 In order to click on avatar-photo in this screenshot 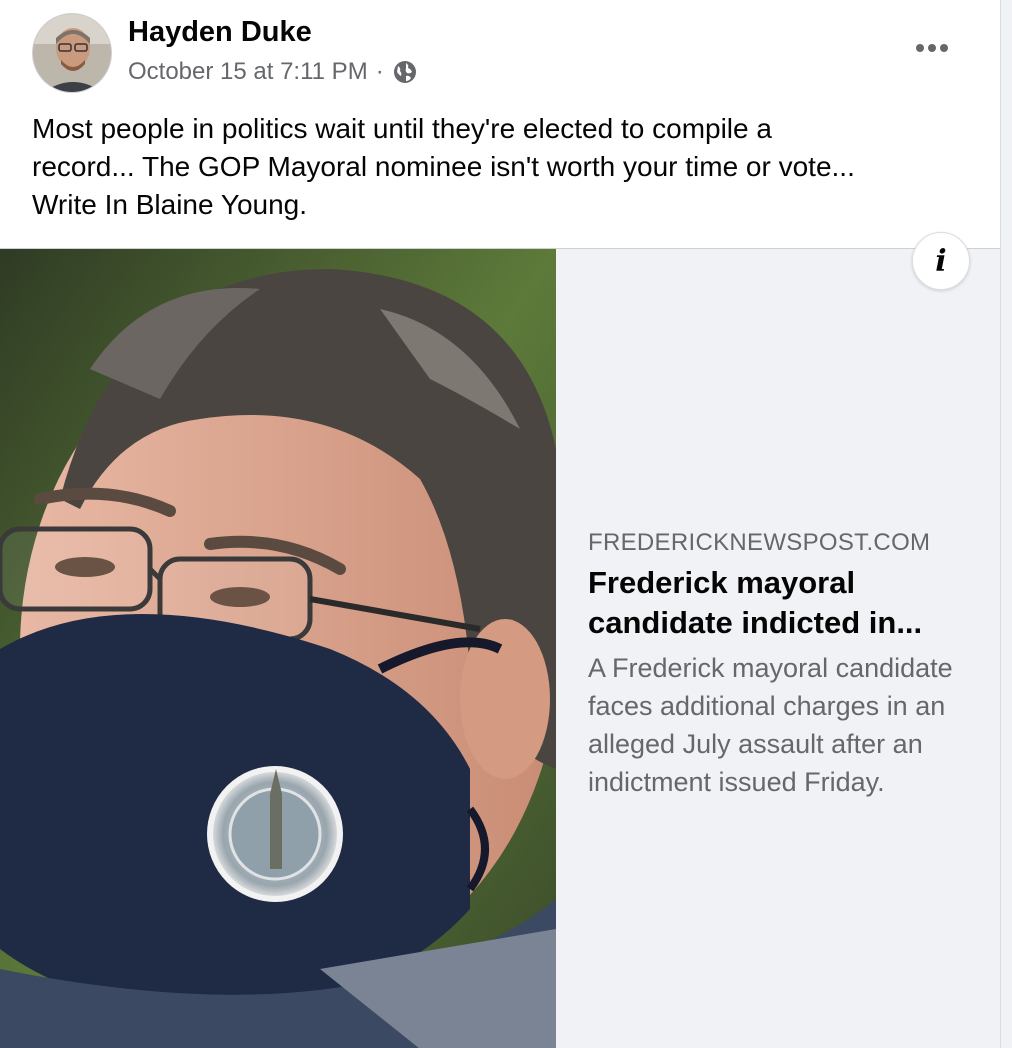, I will do `click(72, 53)`.